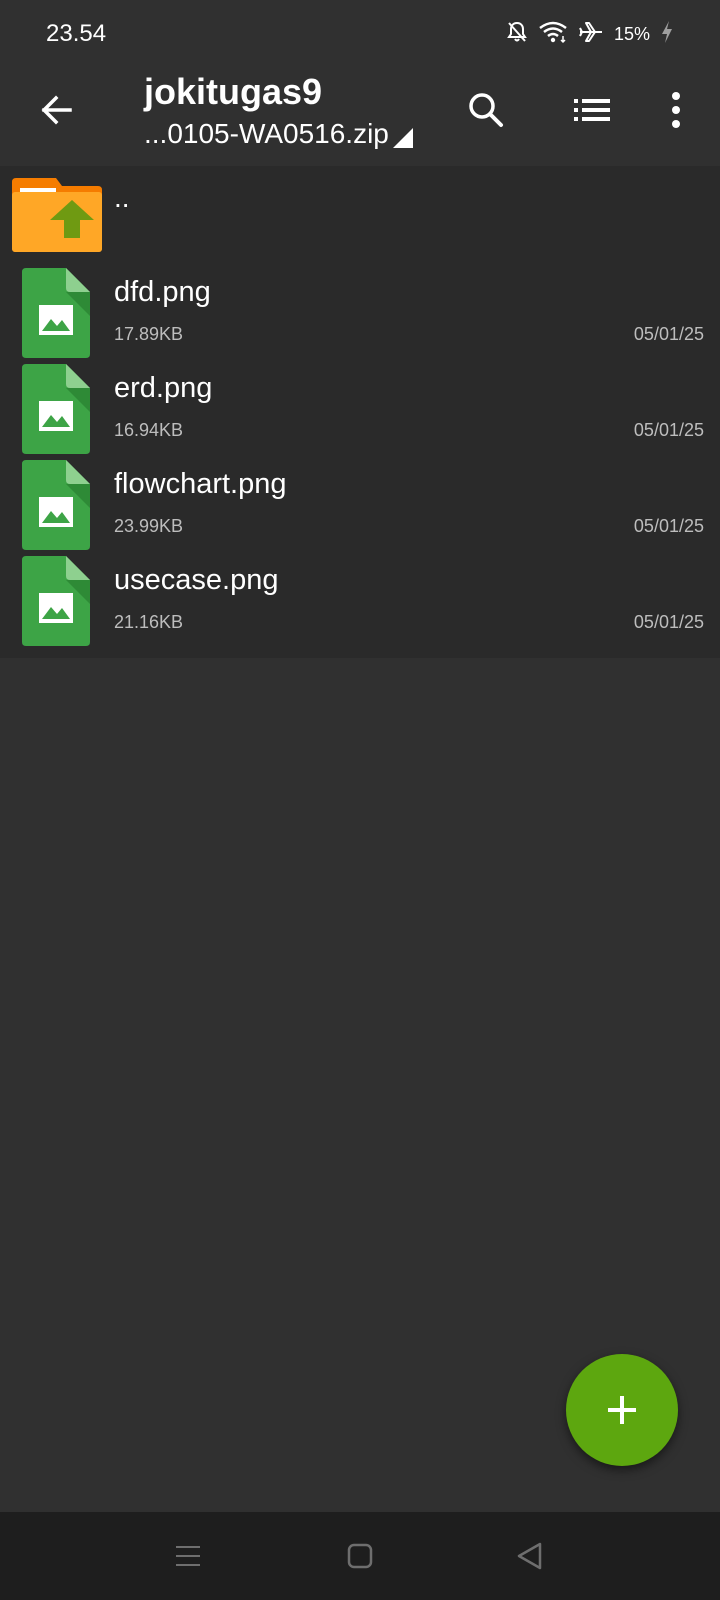 This screenshot has height=1600, width=720. I want to click on file-name: flowchart.png, so click(200, 484).